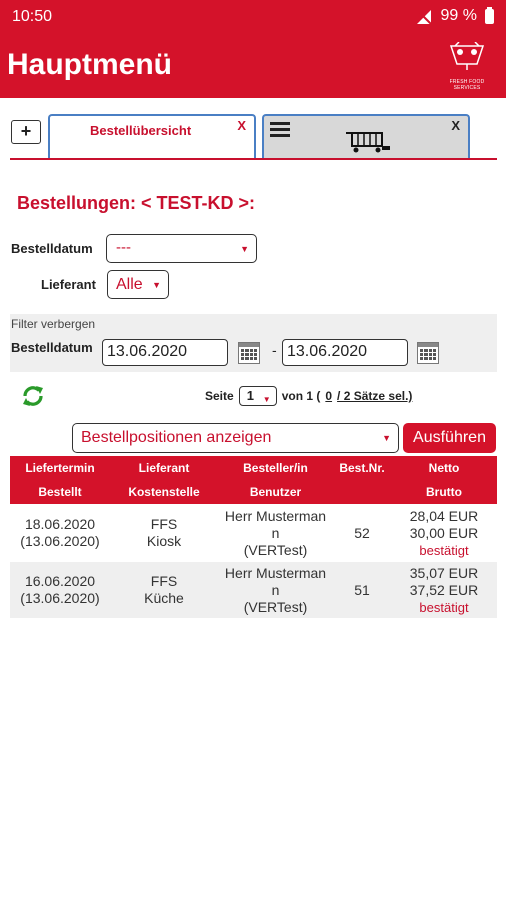 Image resolution: width=506 pixels, height=900 pixels. What do you see at coordinates (60, 581) in the screenshot?
I see `liefertermin: 16.06.2020` at bounding box center [60, 581].